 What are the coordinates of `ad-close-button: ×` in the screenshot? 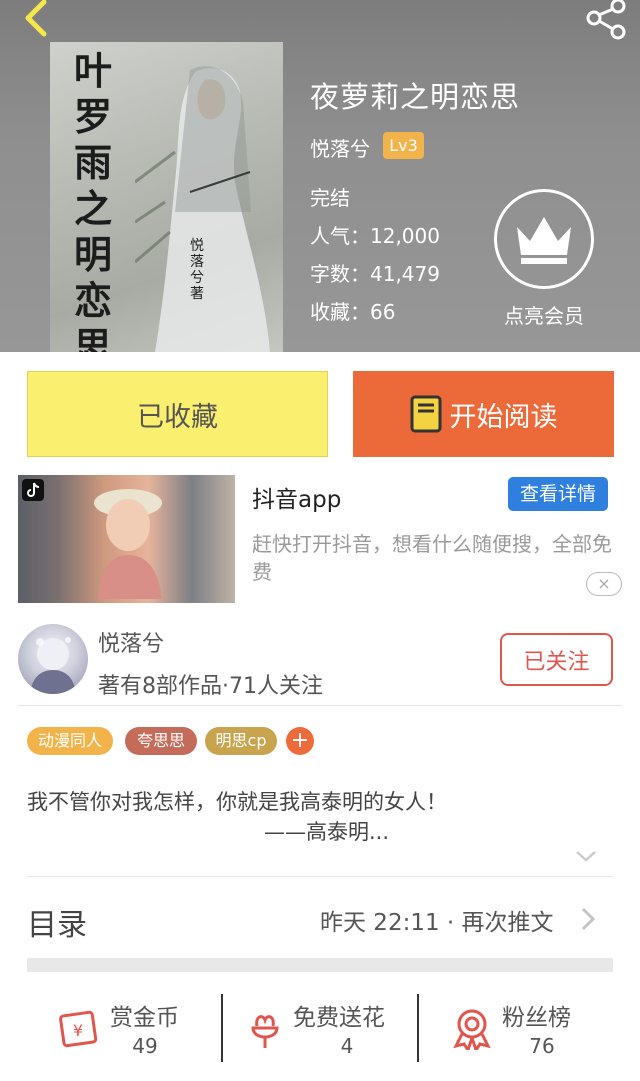 It's located at (604, 584).